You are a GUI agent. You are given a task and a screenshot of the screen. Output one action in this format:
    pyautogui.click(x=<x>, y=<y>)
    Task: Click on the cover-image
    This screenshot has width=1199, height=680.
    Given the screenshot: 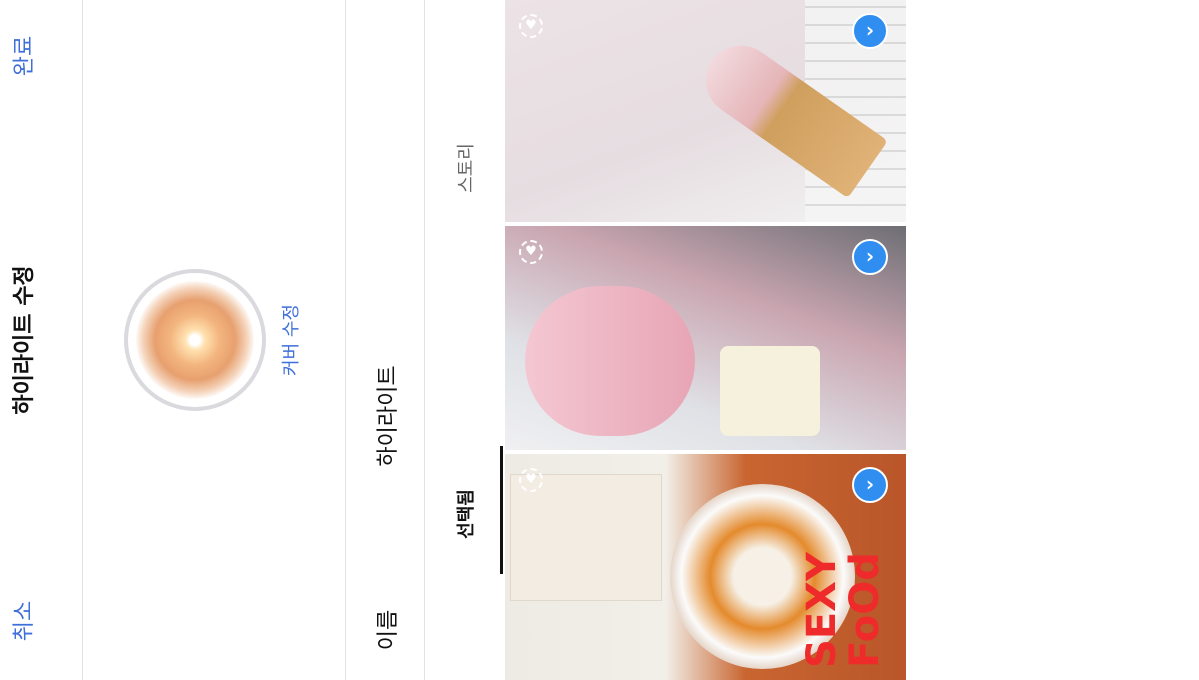 What is the action you would take?
    pyautogui.click(x=195, y=340)
    